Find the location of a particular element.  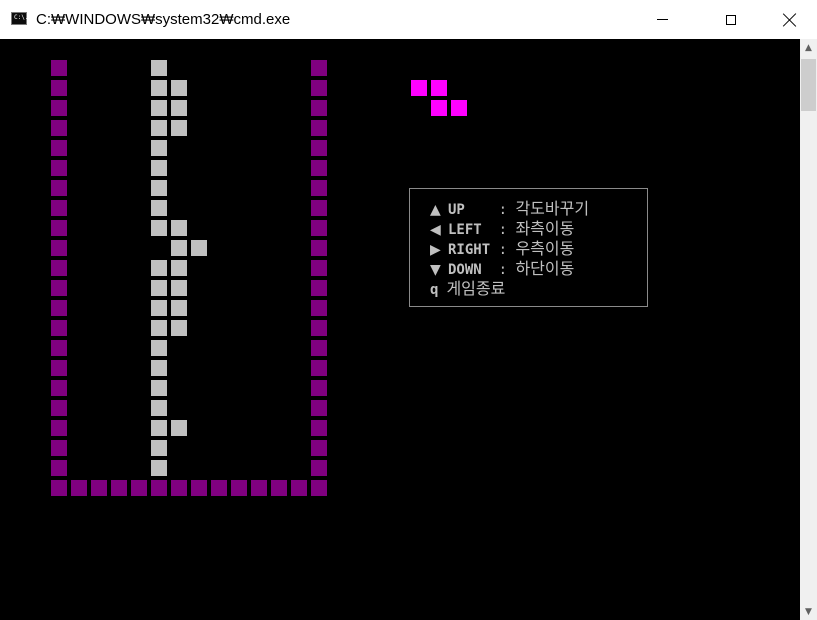

minimize-icon is located at coordinates (662, 19).